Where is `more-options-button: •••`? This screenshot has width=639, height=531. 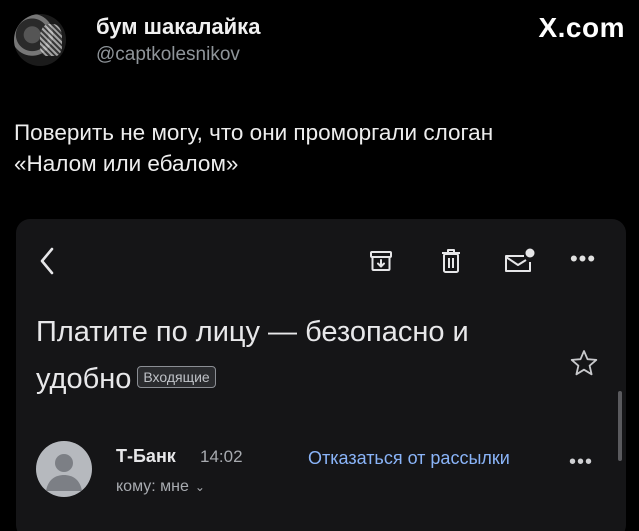
more-options-button: ••• is located at coordinates (583, 258).